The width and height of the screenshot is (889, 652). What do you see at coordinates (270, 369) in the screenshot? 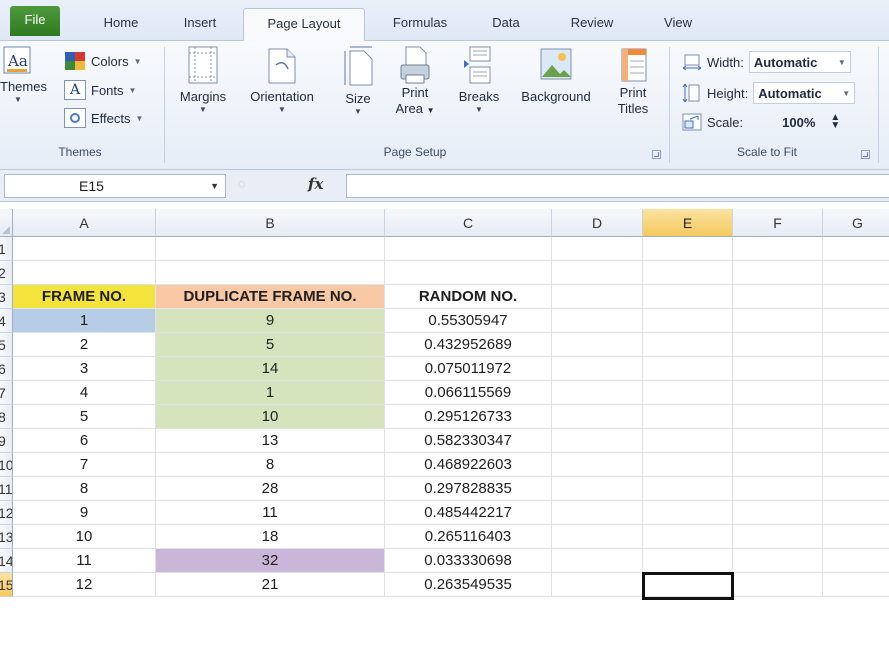
I see `cell-b6: 14` at bounding box center [270, 369].